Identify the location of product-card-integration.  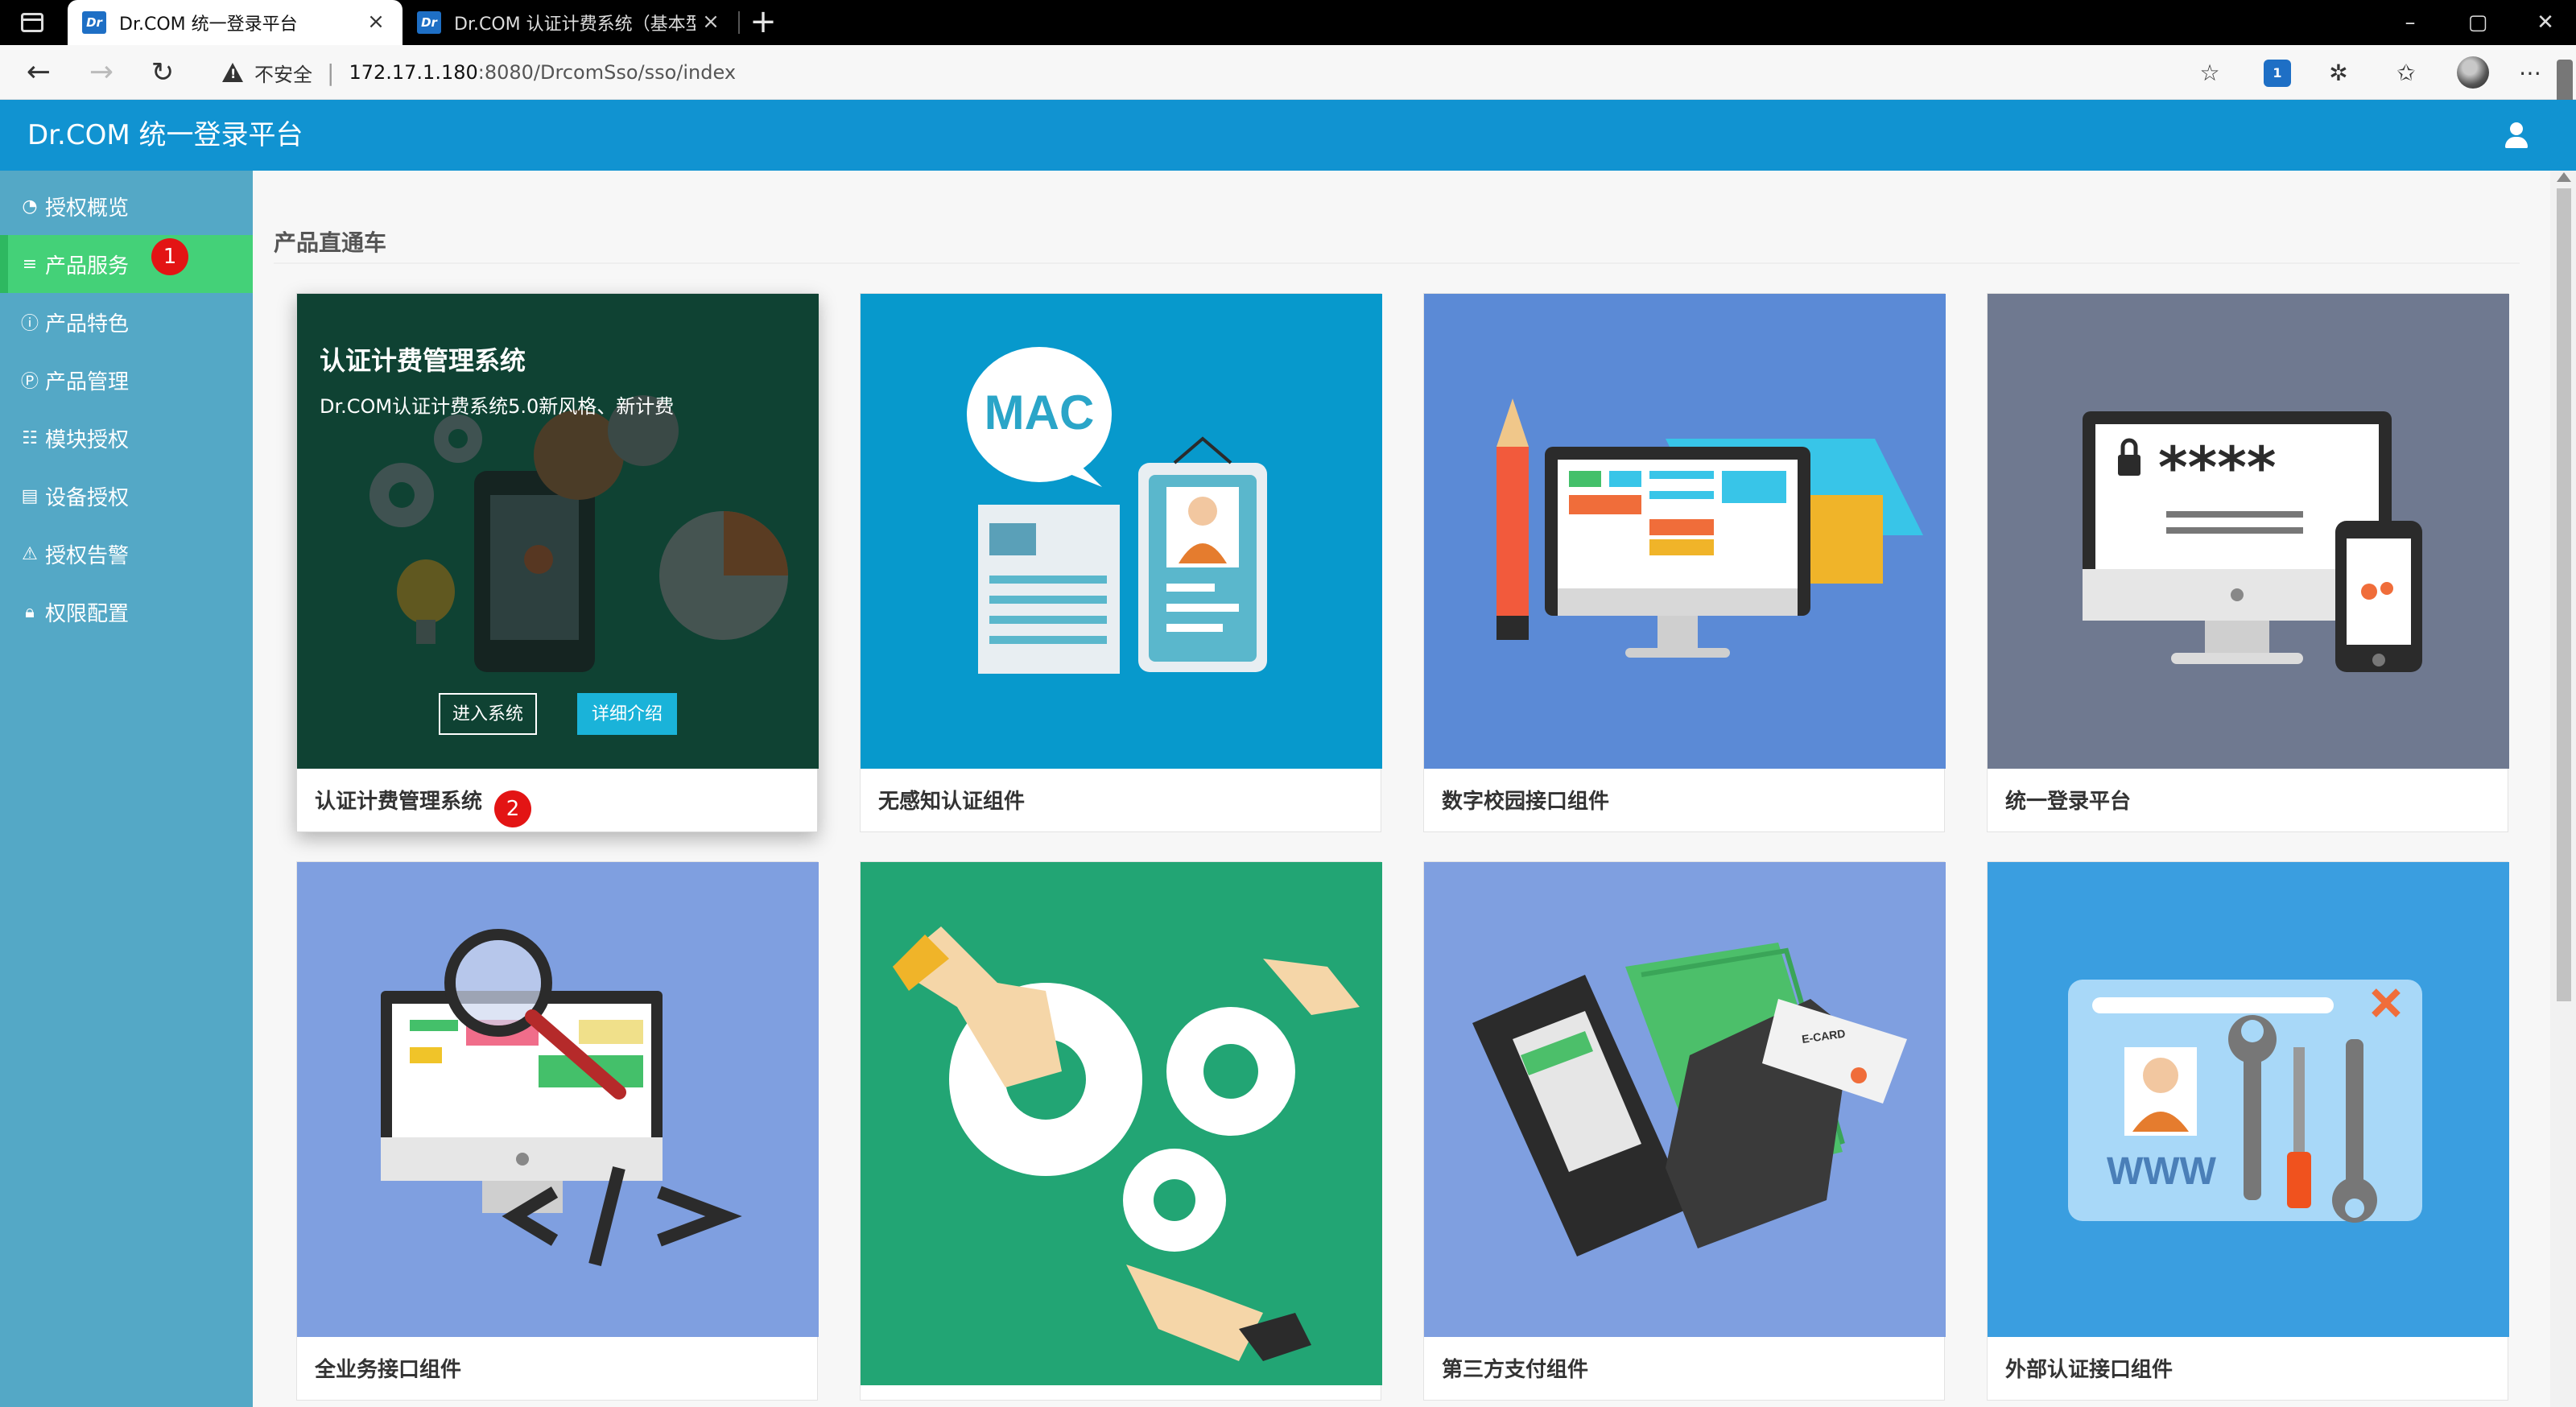
(1121, 1131).